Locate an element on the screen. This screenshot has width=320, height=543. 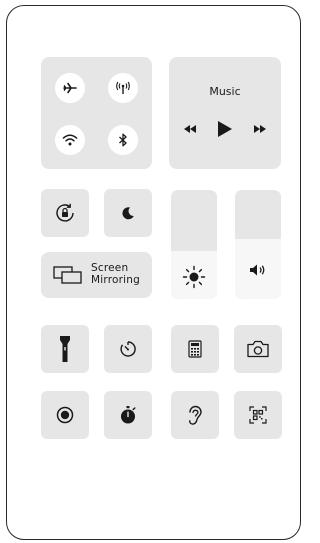
timer-button is located at coordinates (128, 349).